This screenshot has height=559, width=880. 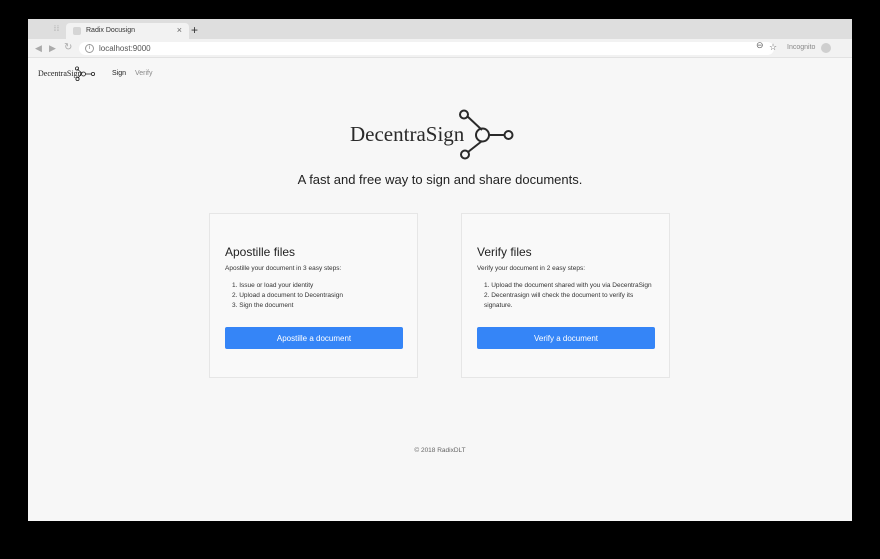 What do you see at coordinates (125, 48) in the screenshot?
I see `url-text: localhost:9000` at bounding box center [125, 48].